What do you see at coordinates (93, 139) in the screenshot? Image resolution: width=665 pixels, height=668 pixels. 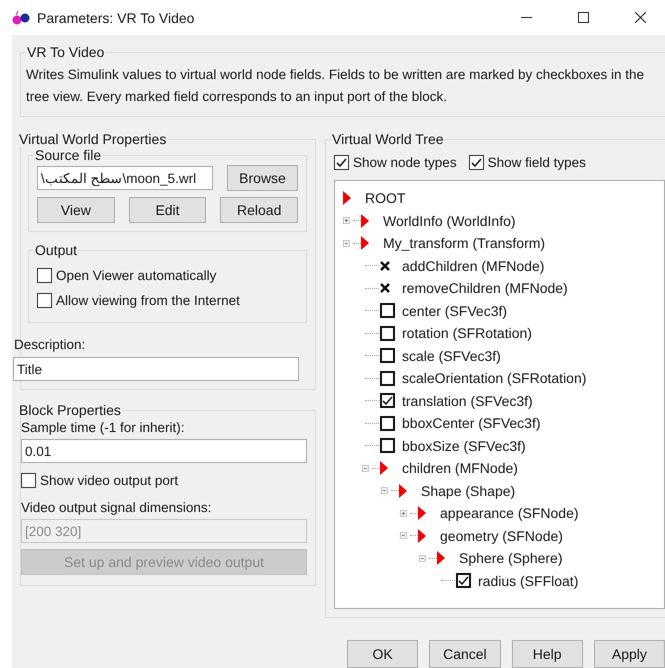 I see `group-title: Virtual World Properties` at bounding box center [93, 139].